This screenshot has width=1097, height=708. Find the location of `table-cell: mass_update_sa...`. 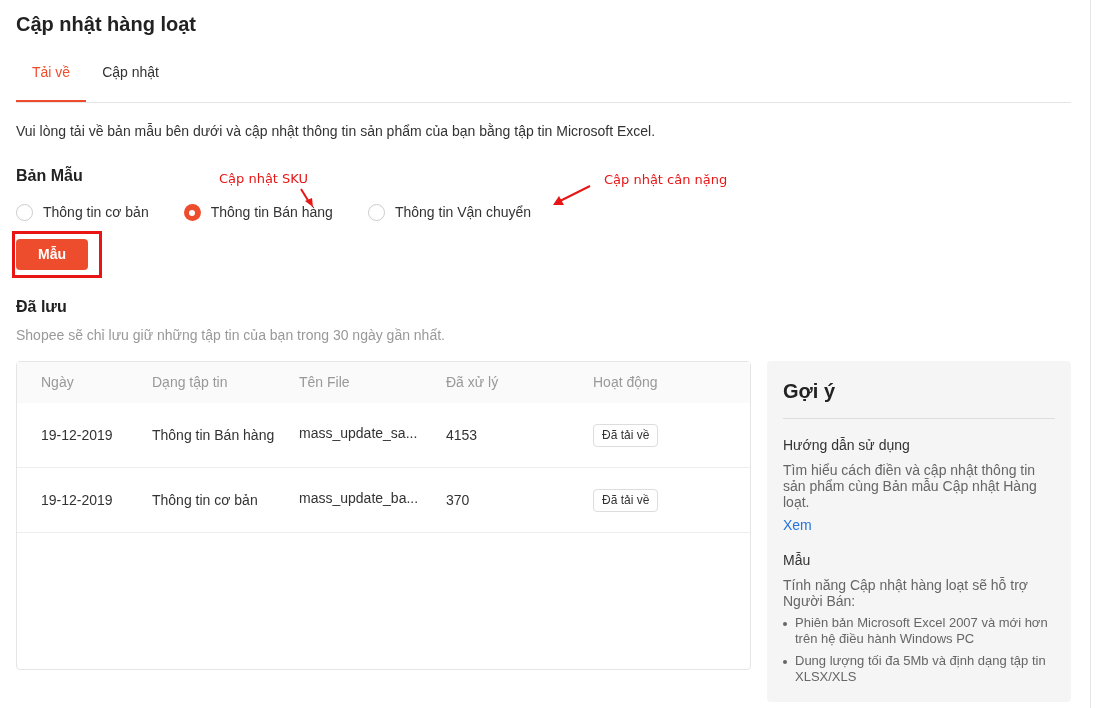

table-cell: mass_update_sa... is located at coordinates (358, 433).